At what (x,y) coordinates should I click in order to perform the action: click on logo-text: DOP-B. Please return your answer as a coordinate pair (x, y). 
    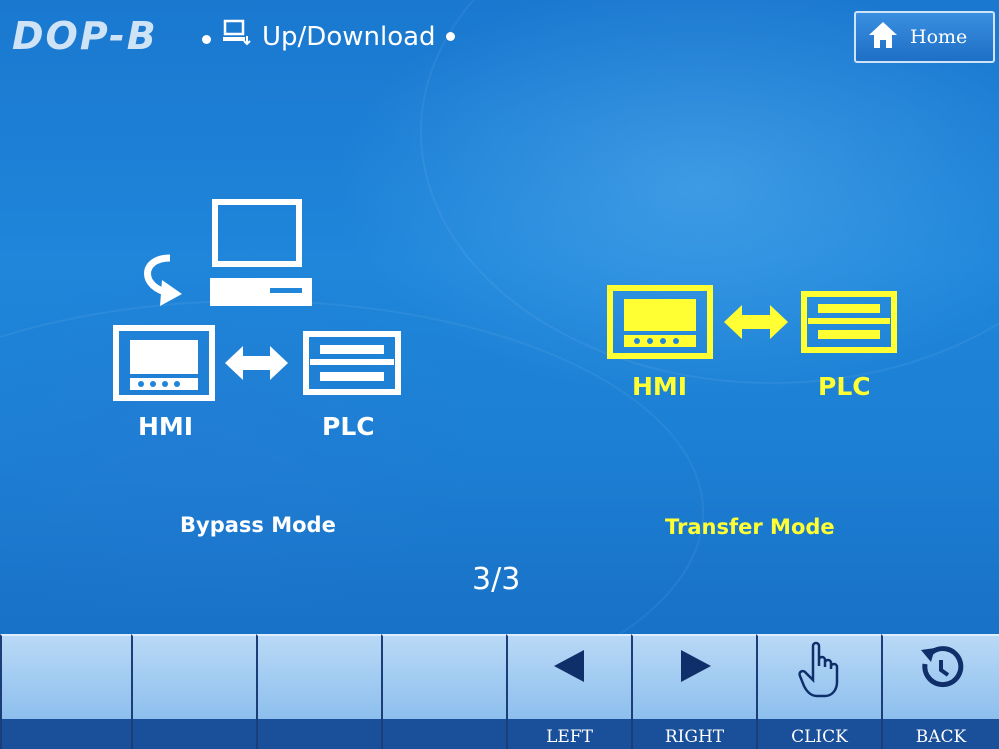
    Looking at the image, I should click on (85, 36).